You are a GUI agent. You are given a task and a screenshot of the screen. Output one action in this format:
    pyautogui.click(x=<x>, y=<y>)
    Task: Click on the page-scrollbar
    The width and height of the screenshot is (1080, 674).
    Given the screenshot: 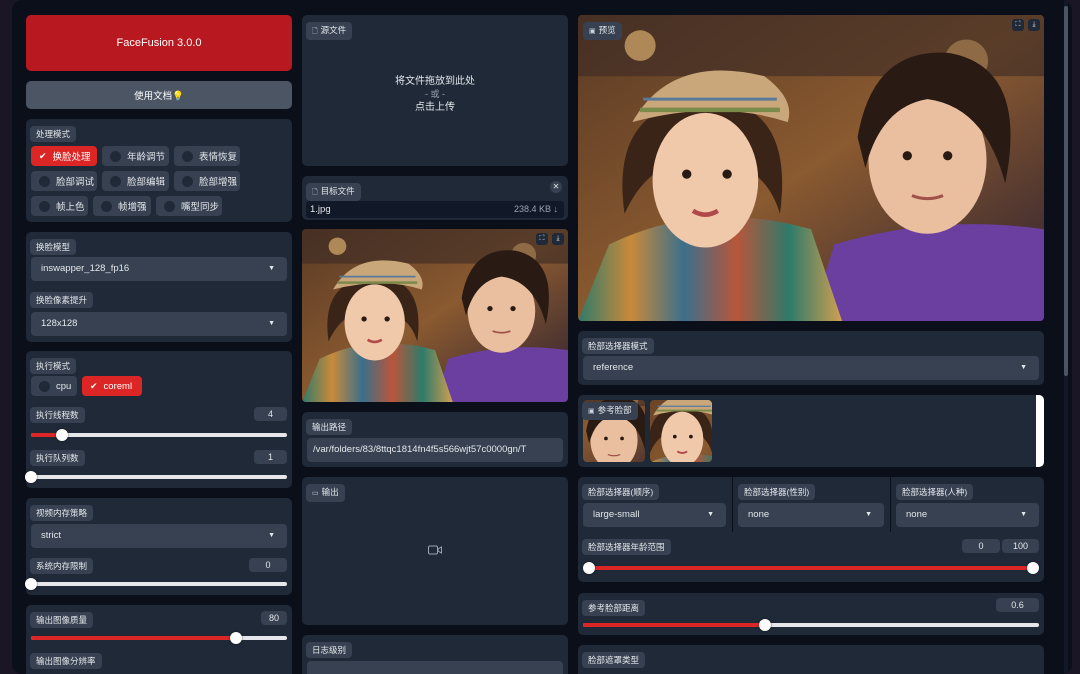 What is the action you would take?
    pyautogui.click(x=1066, y=337)
    